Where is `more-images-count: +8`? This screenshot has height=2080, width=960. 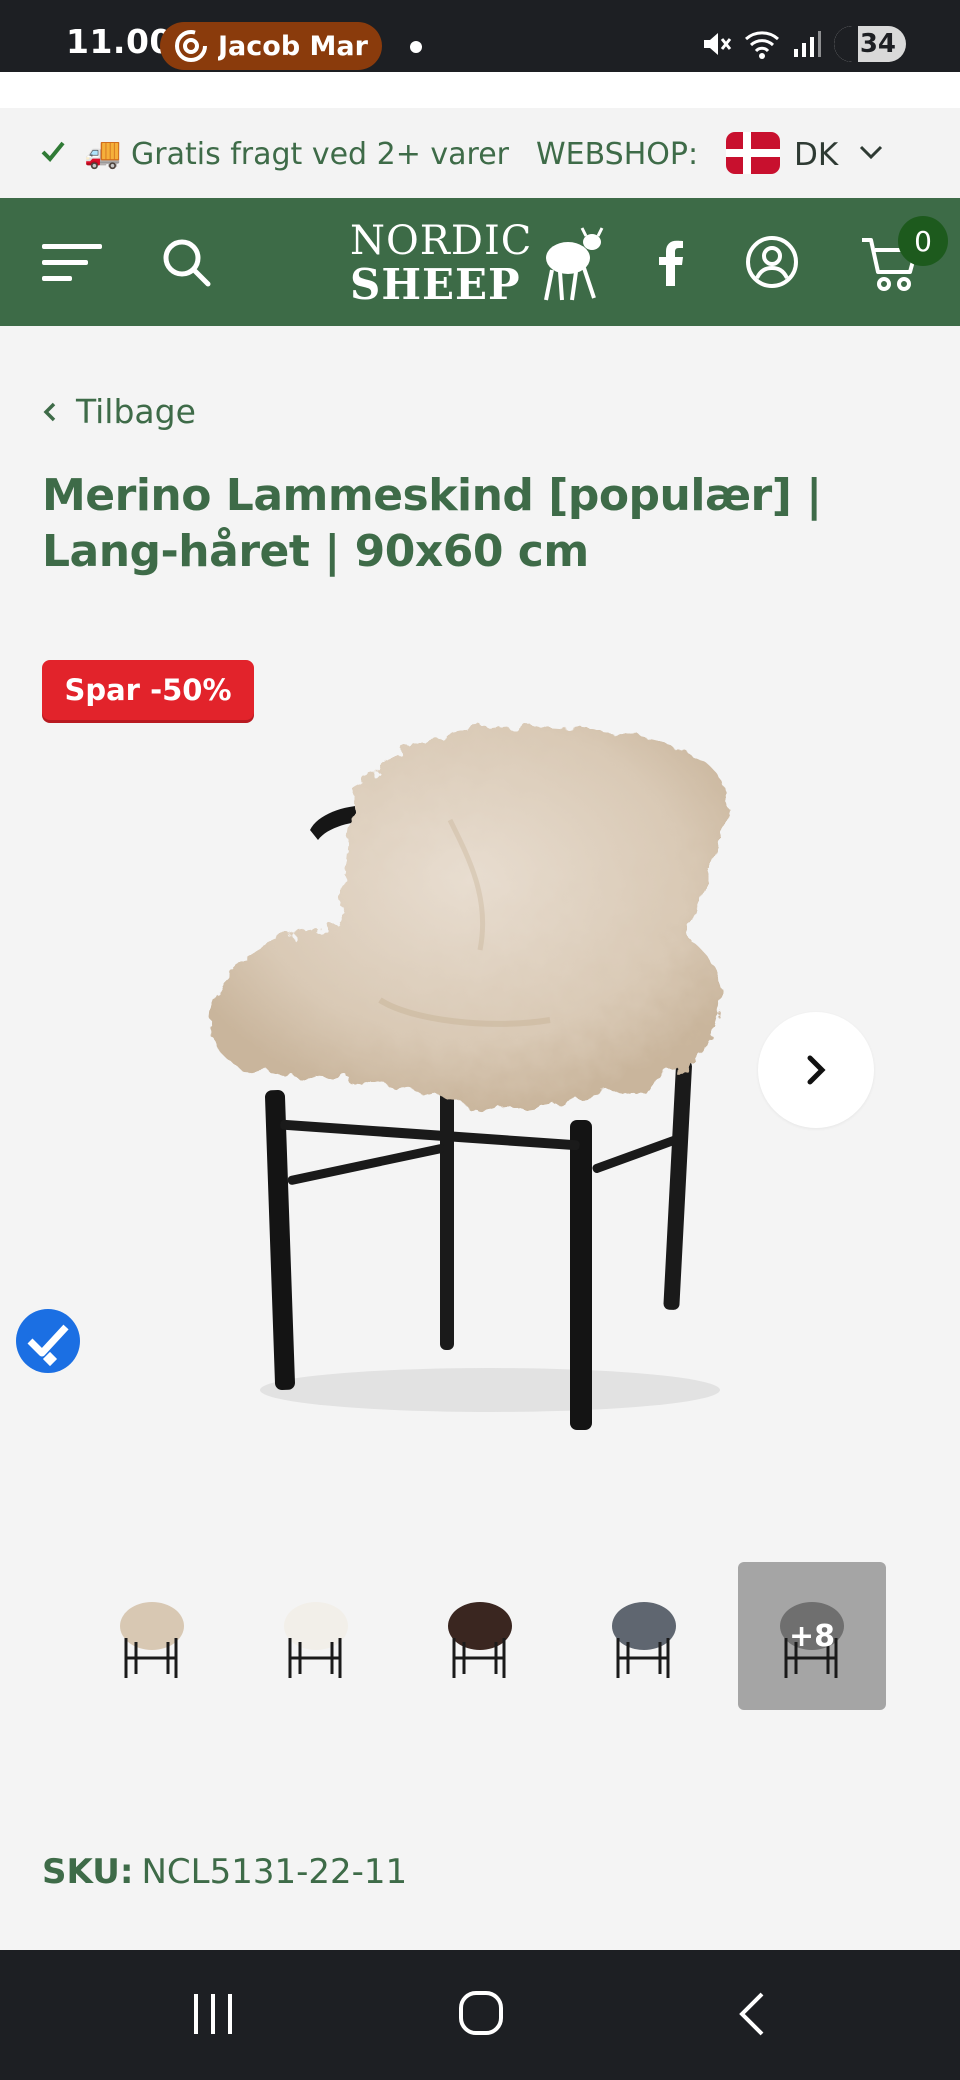
more-images-count: +8 is located at coordinates (811, 1636).